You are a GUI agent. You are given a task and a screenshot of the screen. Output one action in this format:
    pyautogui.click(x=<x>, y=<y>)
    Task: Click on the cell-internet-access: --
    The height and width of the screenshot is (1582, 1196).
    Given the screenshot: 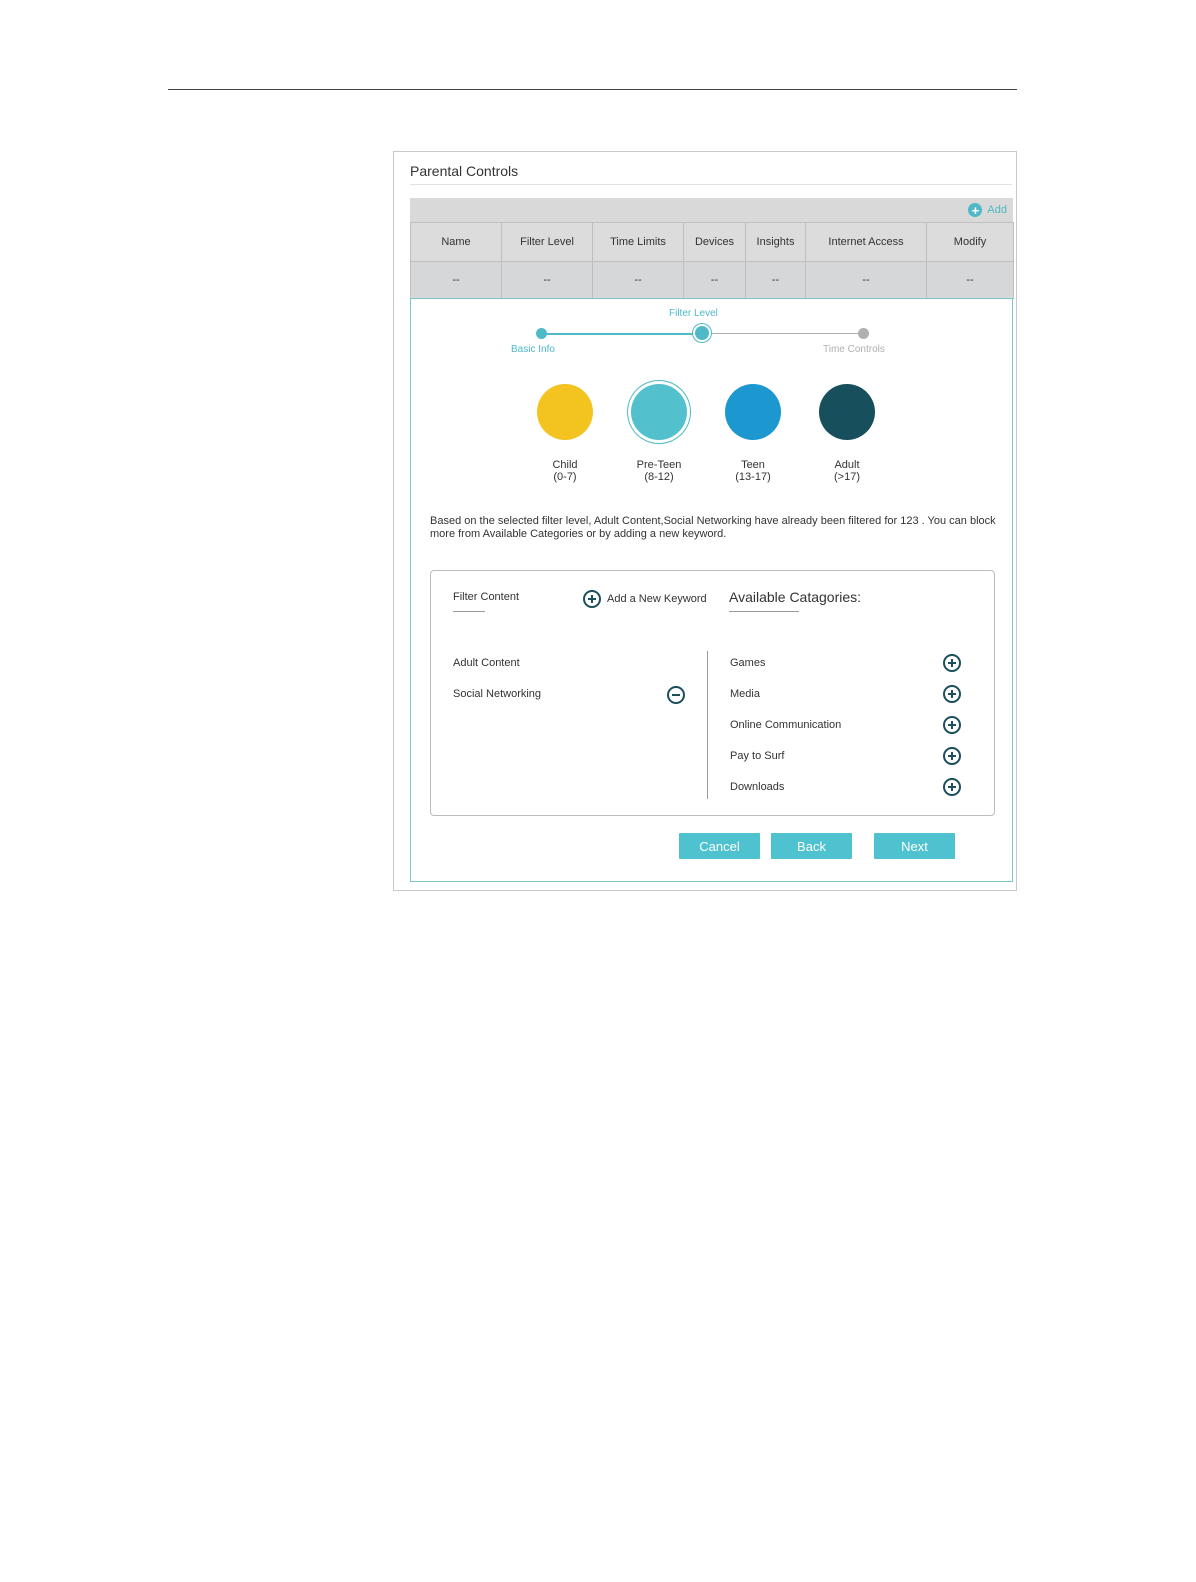 What is the action you would take?
    pyautogui.click(x=866, y=280)
    